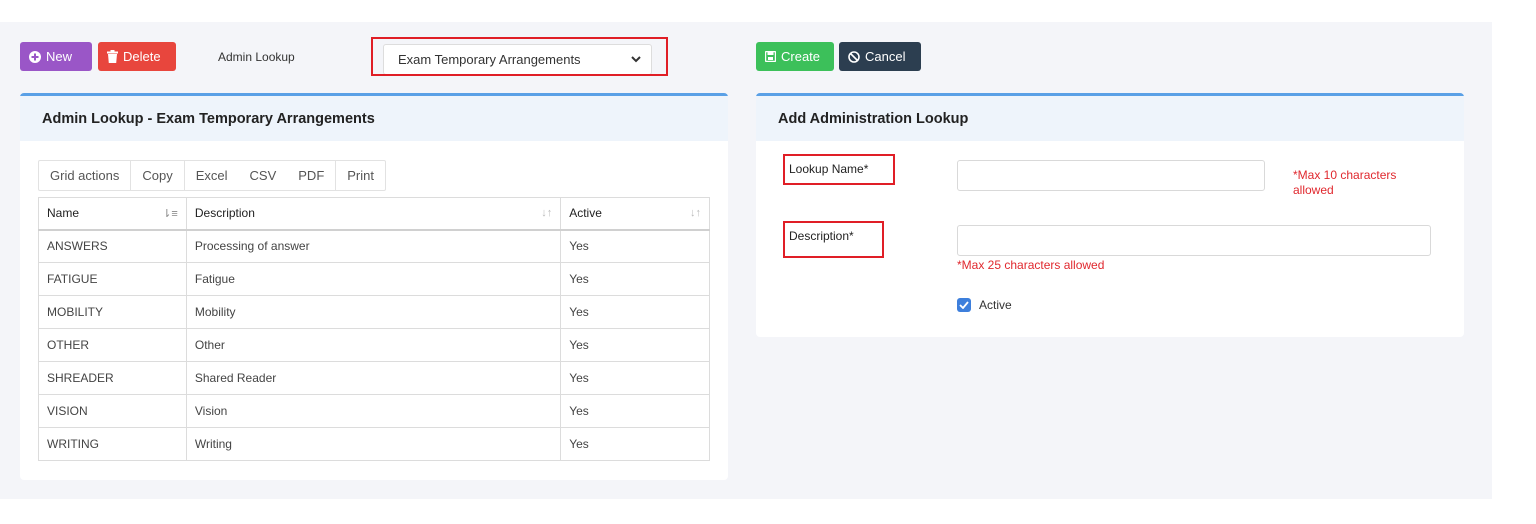  I want to click on cell-name: ANSWERS, so click(112, 246).